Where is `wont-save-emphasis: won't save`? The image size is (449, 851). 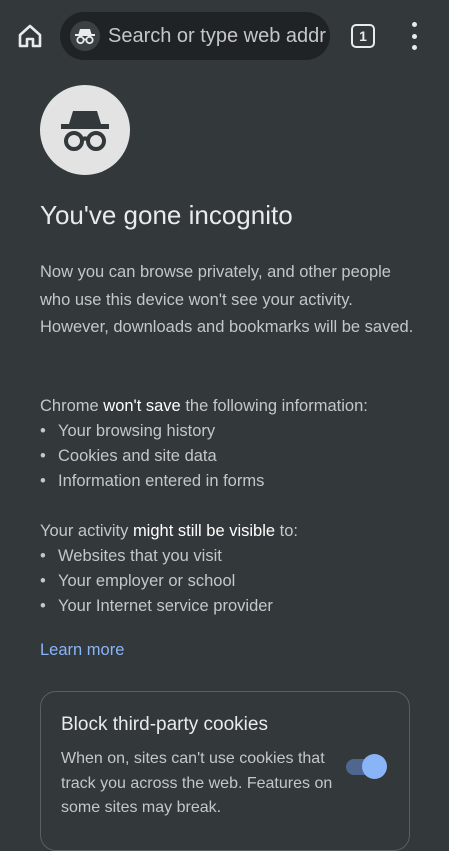 wont-save-emphasis: won't save is located at coordinates (142, 406).